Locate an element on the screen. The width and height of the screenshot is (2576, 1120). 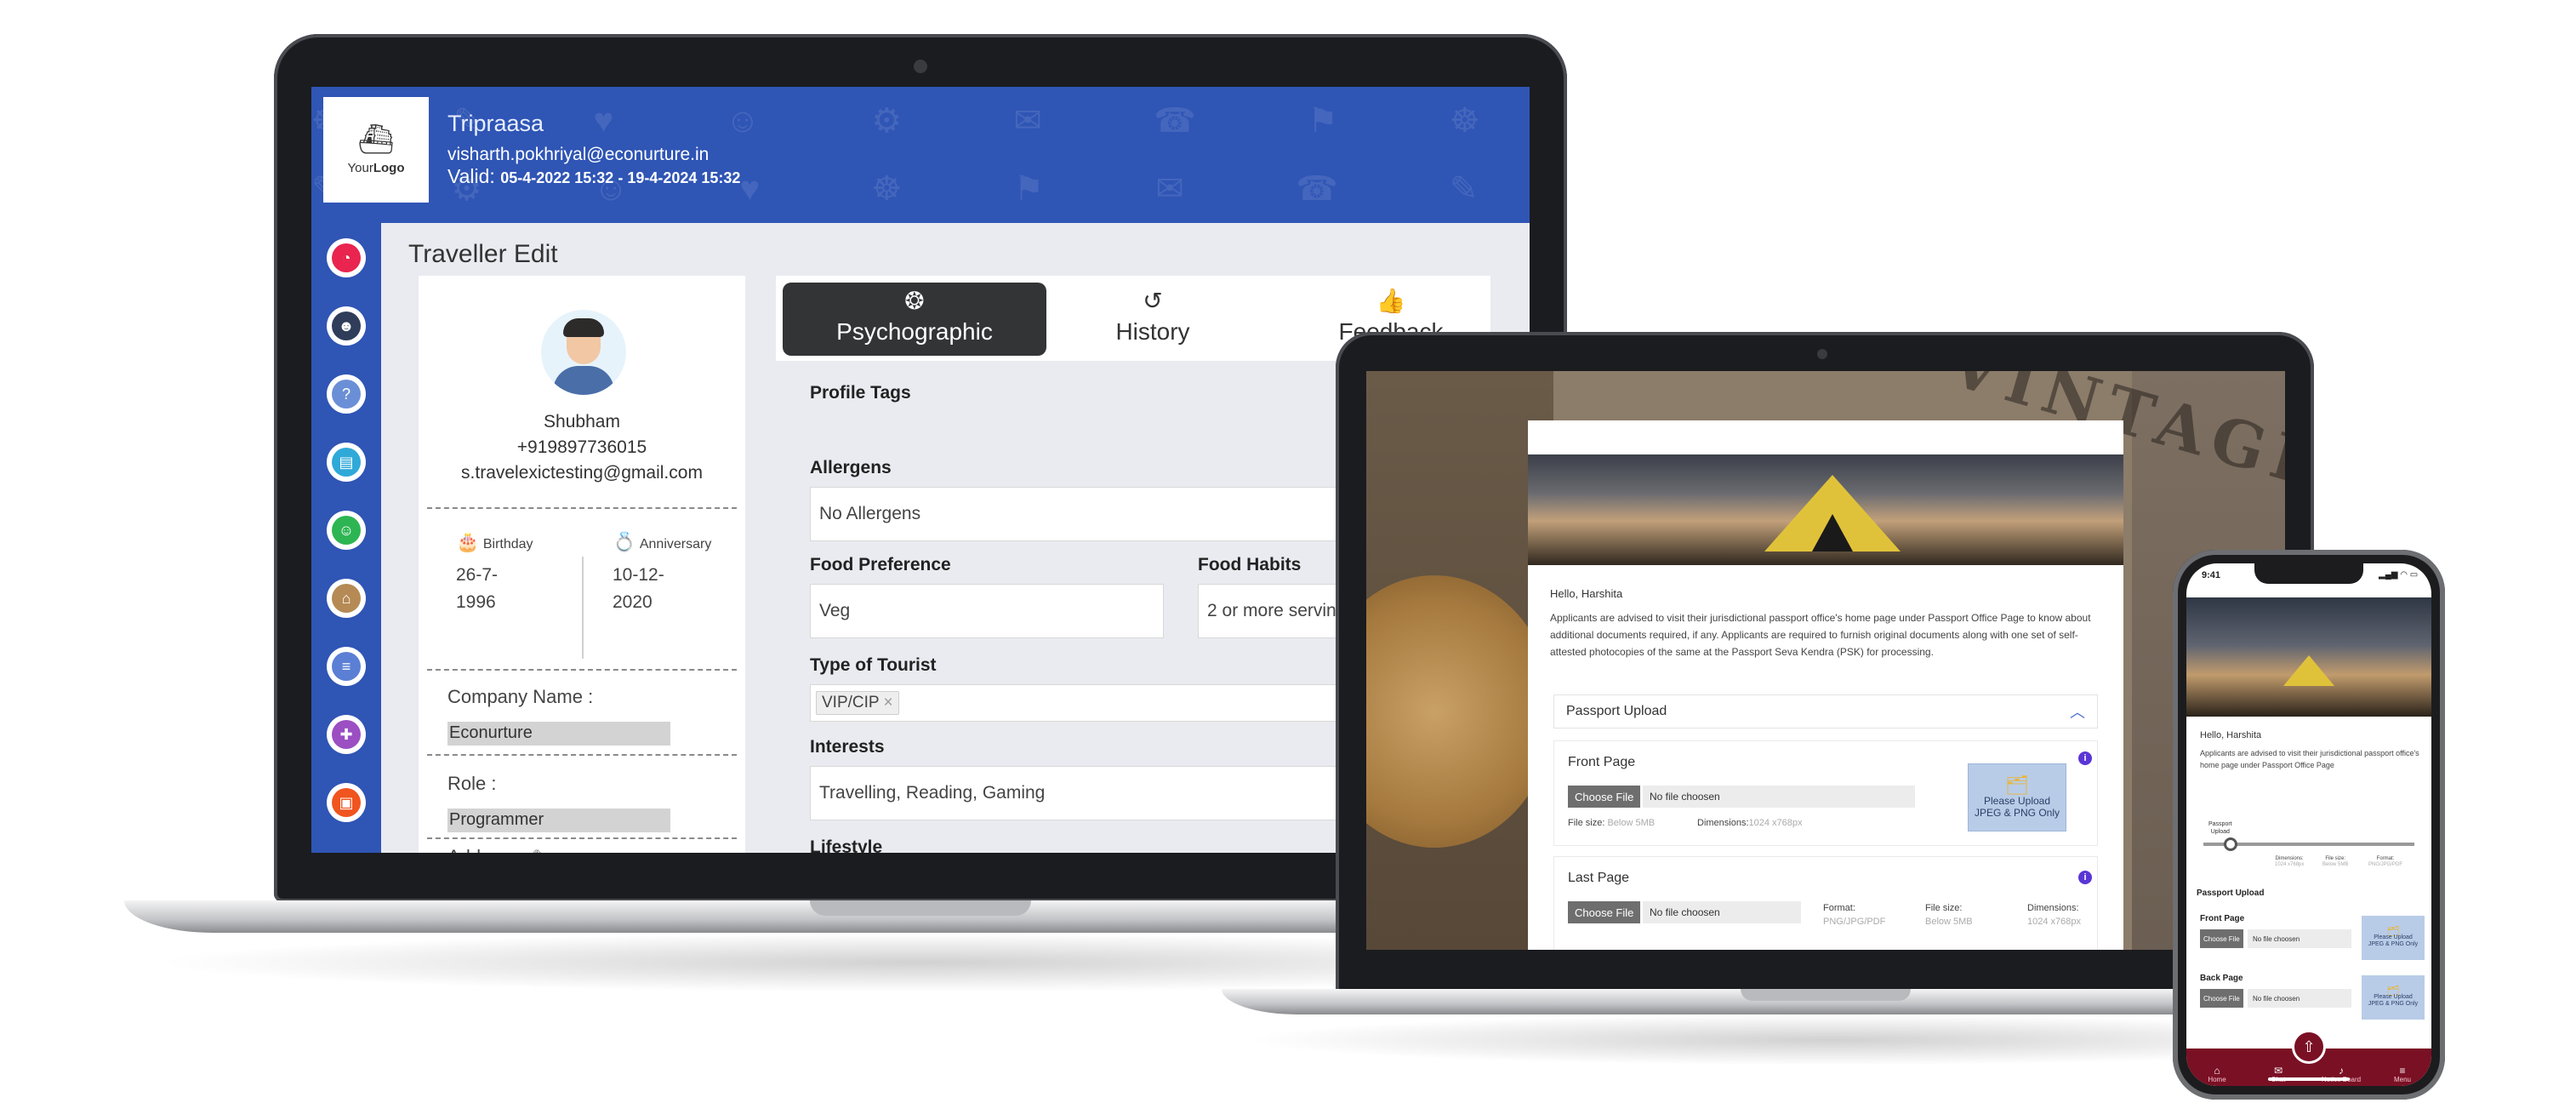
food-preference-field: Veg is located at coordinates (987, 611).